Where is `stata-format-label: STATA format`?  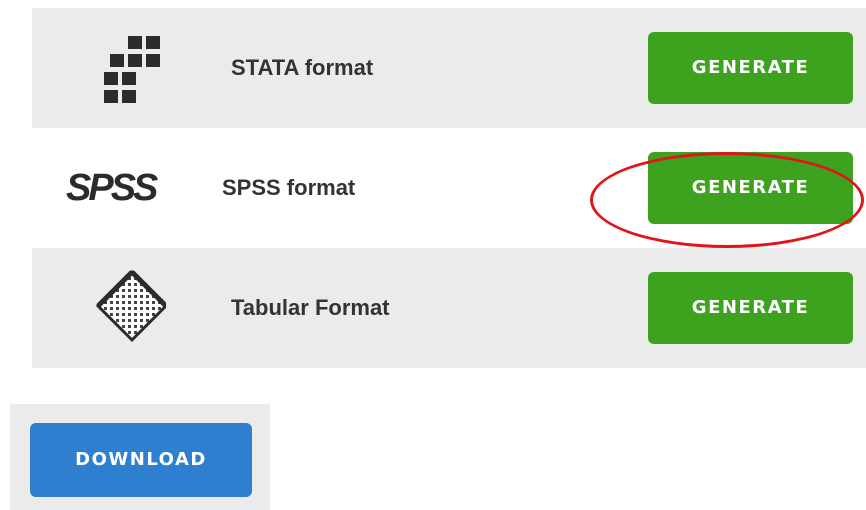
stata-format-label: STATA format is located at coordinates (302, 67).